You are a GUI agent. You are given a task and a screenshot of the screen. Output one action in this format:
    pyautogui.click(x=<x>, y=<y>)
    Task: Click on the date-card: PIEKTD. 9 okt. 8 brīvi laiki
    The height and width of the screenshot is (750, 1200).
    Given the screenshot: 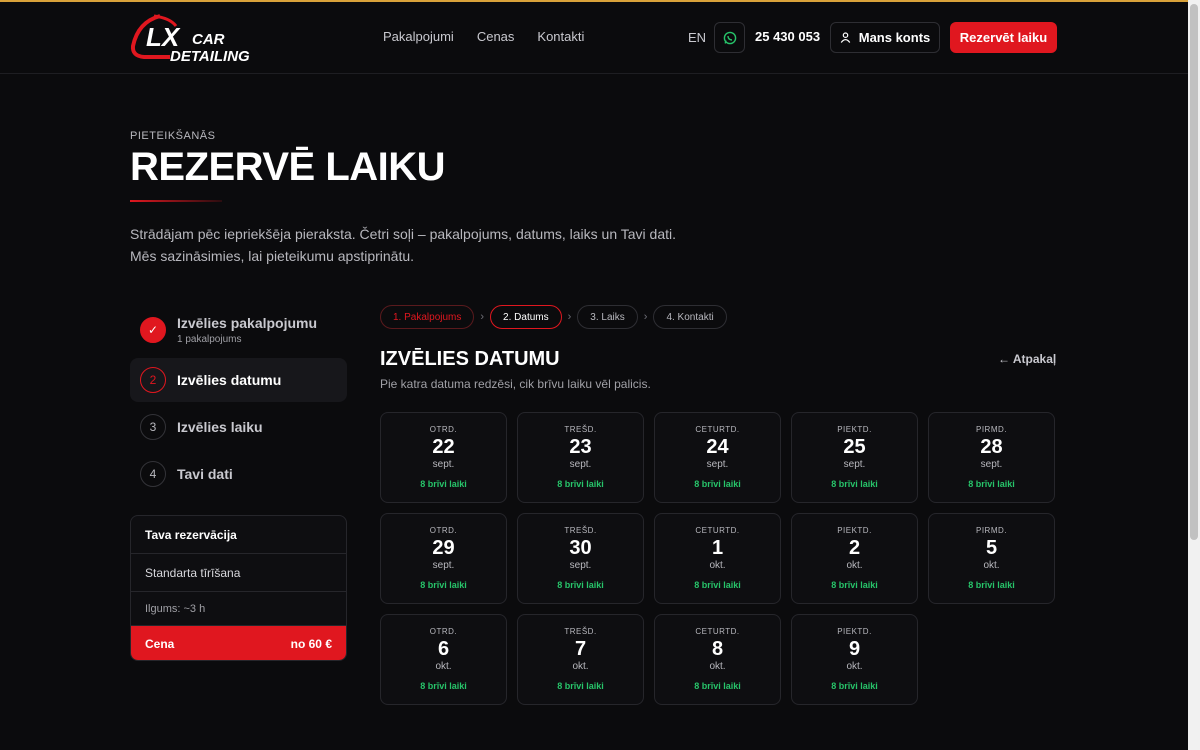 What is the action you would take?
    pyautogui.click(x=854, y=659)
    